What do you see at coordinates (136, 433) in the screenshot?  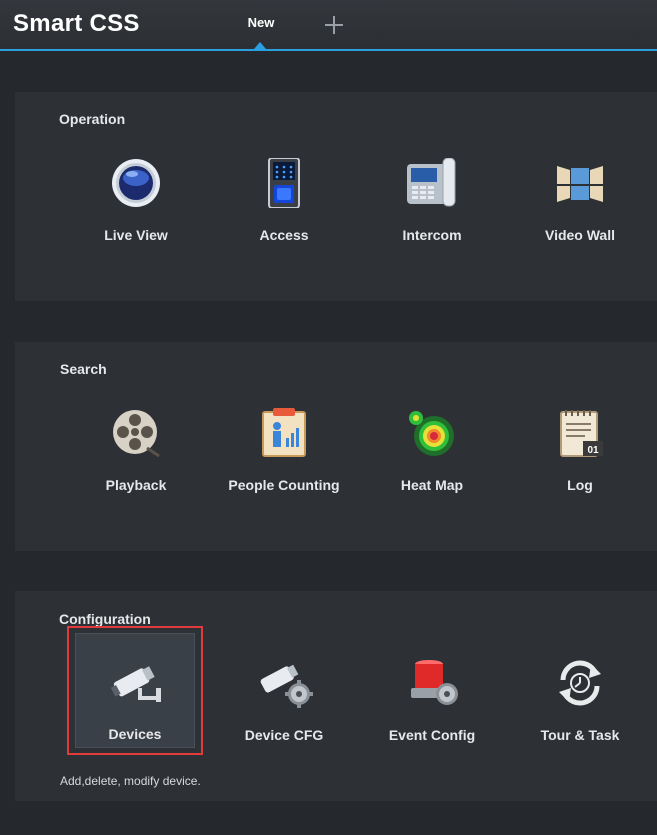 I see `playback-icon` at bounding box center [136, 433].